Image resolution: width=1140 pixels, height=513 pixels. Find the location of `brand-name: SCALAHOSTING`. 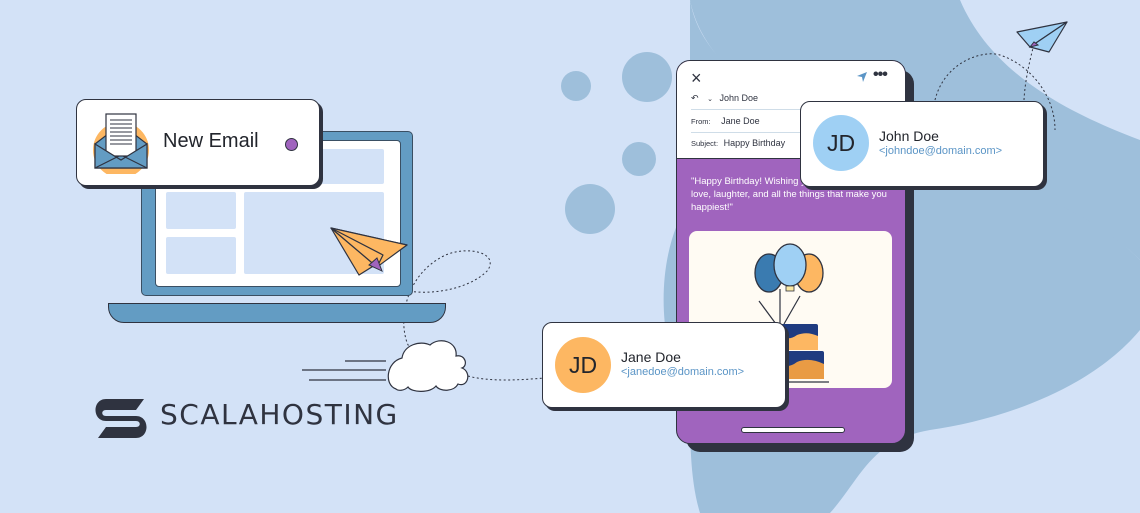

brand-name: SCALAHOSTING is located at coordinates (279, 414).